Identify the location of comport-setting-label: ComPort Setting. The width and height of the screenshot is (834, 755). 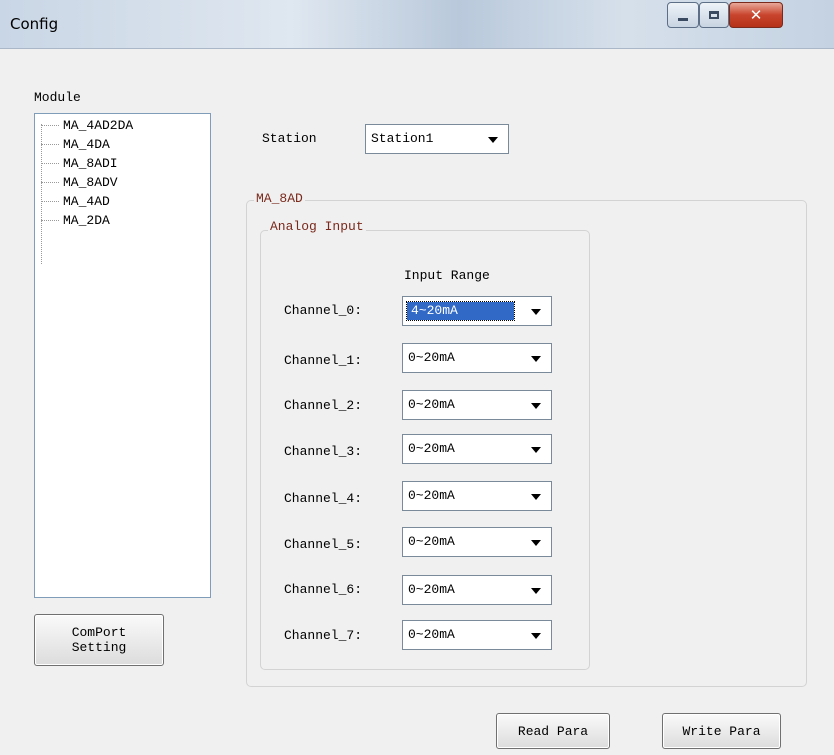
(99, 640).